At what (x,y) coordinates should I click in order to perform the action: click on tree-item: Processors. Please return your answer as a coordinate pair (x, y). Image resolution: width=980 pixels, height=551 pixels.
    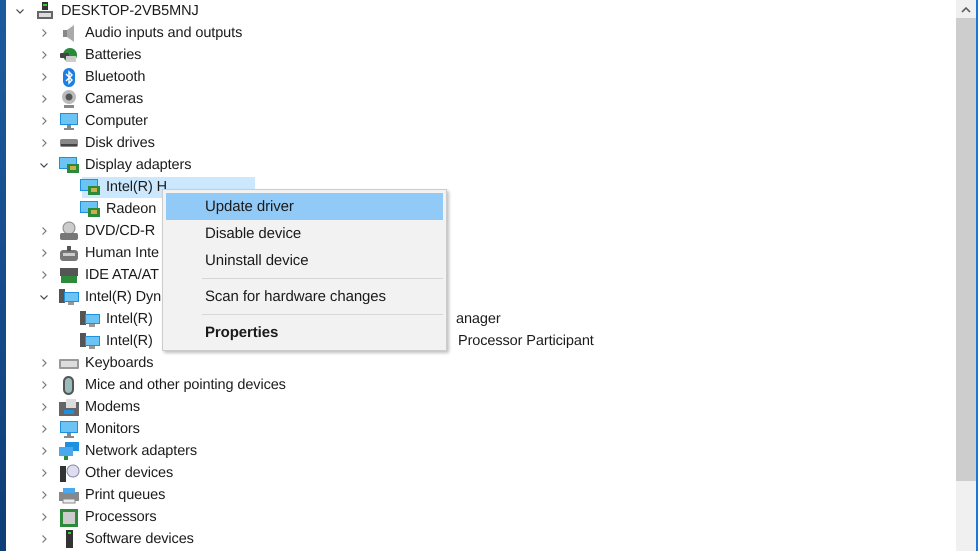
    Looking at the image, I should click on (108, 517).